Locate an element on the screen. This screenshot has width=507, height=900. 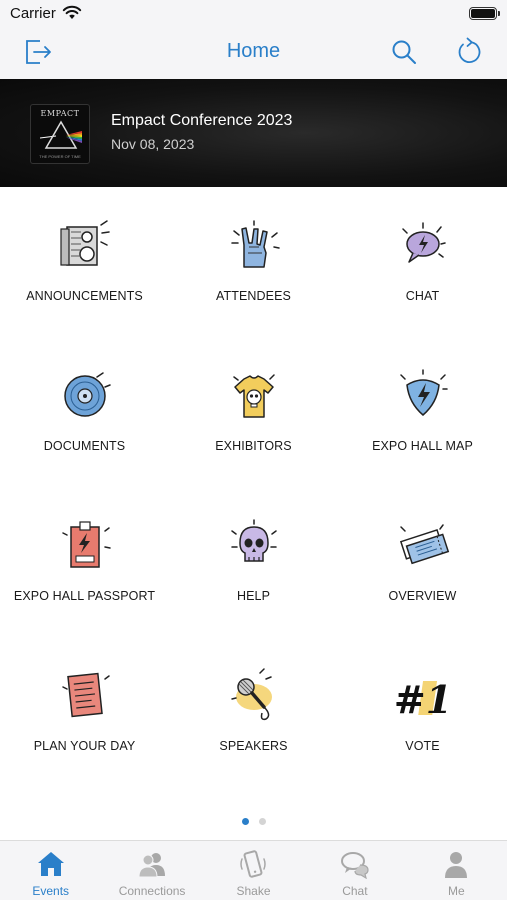
tile-label: VOTE is located at coordinates (422, 746).